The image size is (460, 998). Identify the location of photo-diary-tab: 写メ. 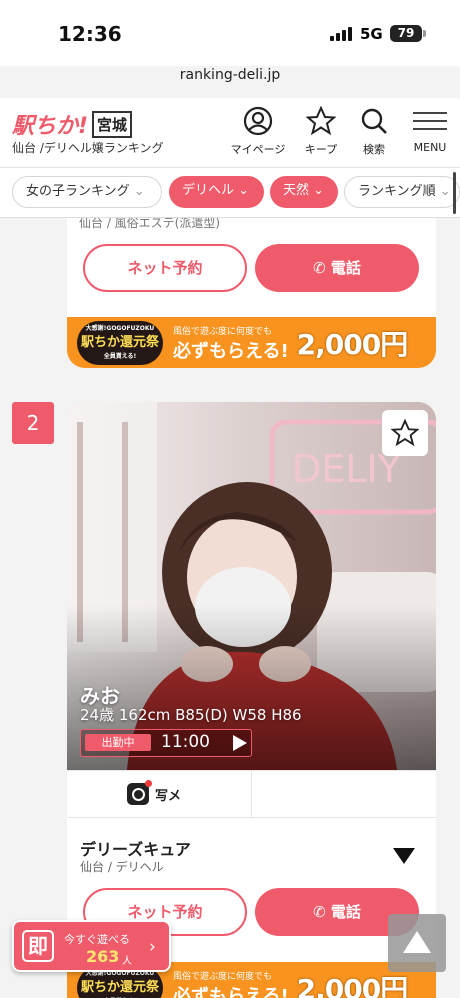
(154, 792).